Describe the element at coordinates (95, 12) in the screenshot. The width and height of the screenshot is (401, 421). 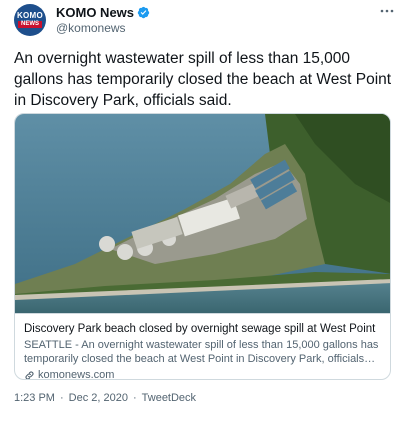
I see `author-display-name: KOMO News` at that location.